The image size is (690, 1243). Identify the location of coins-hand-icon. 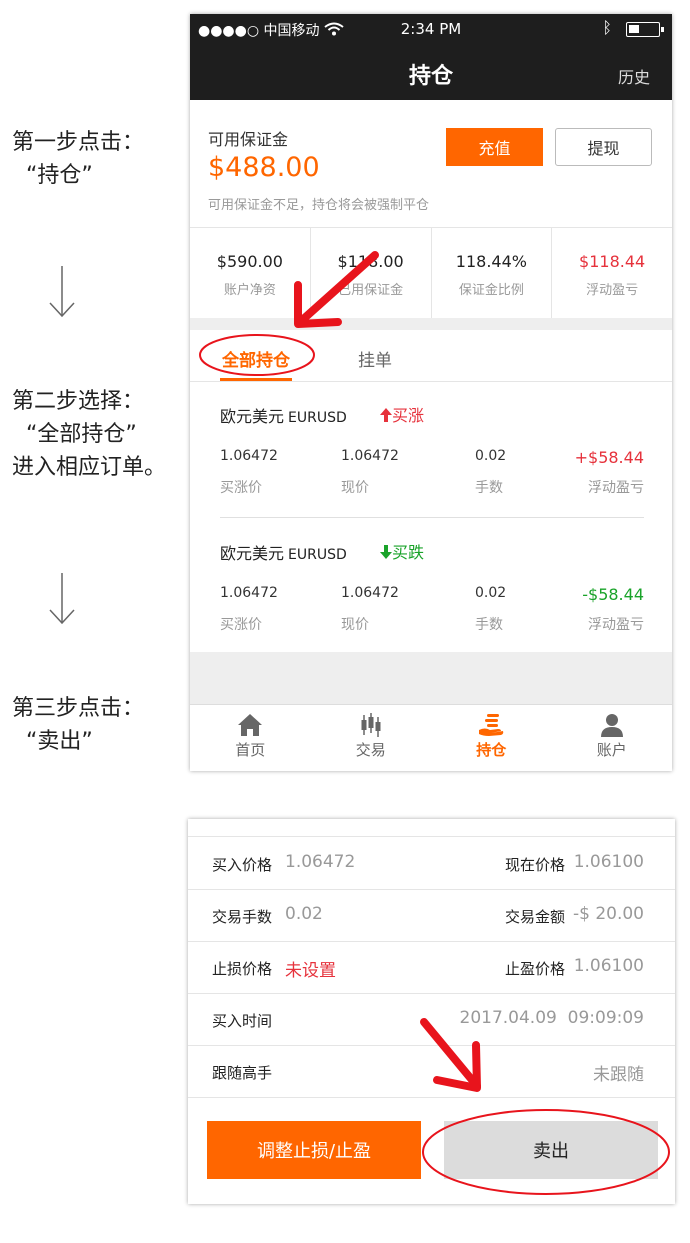
(491, 725).